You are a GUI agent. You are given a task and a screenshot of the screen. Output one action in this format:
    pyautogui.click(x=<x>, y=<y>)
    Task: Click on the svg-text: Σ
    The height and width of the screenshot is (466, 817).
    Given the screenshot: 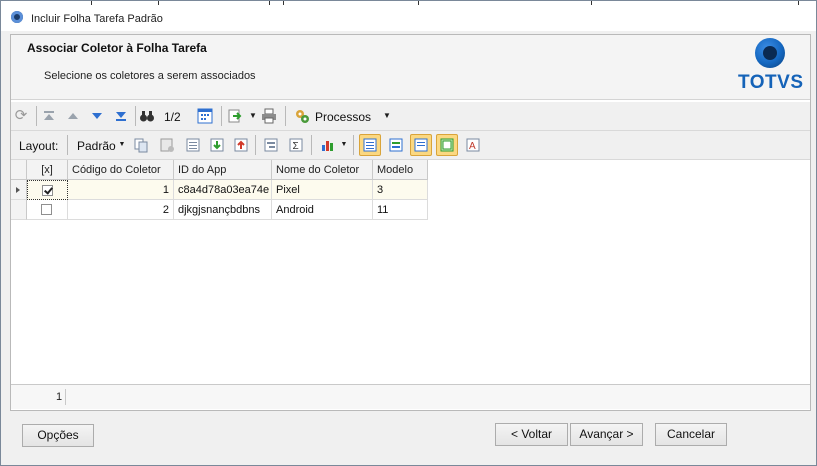 What is the action you would take?
    pyautogui.click(x=296, y=146)
    